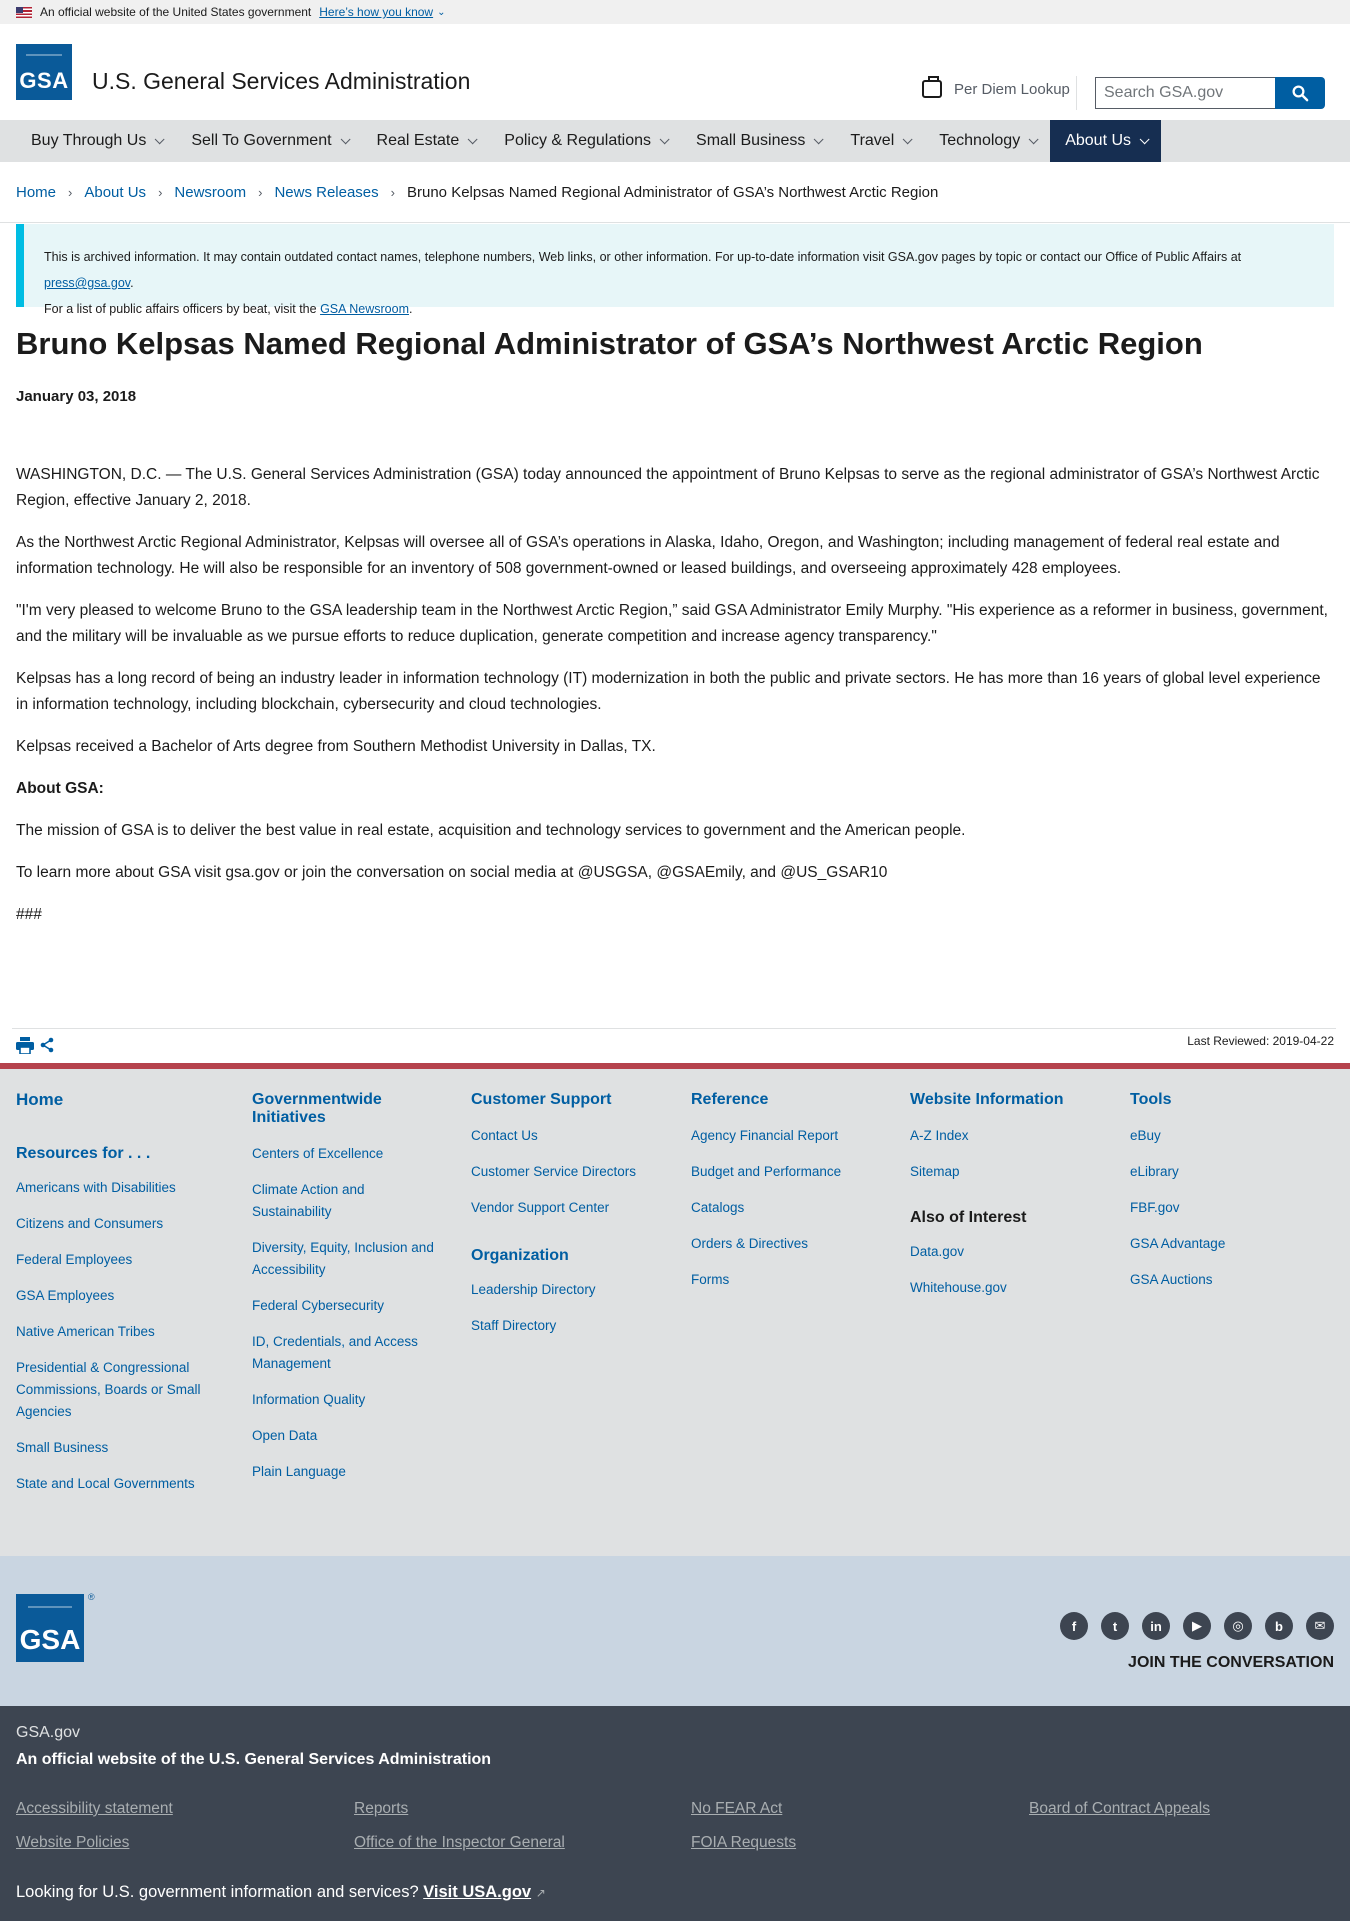 Image resolution: width=1350 pixels, height=1921 pixels. What do you see at coordinates (60, 788) in the screenshot?
I see `about-gsa-heading: About GSA:` at bounding box center [60, 788].